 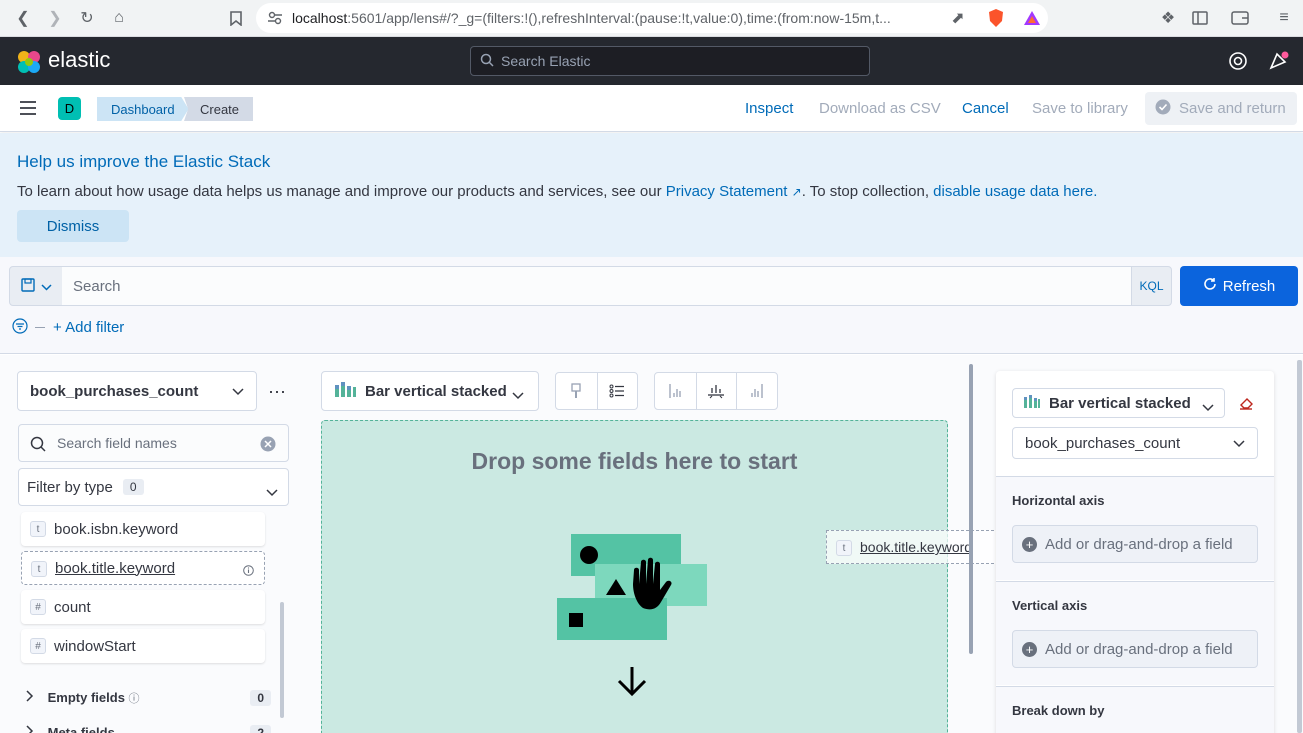 I want to click on field-item-dragging: t book.title.keyword, so click(x=143, y=568).